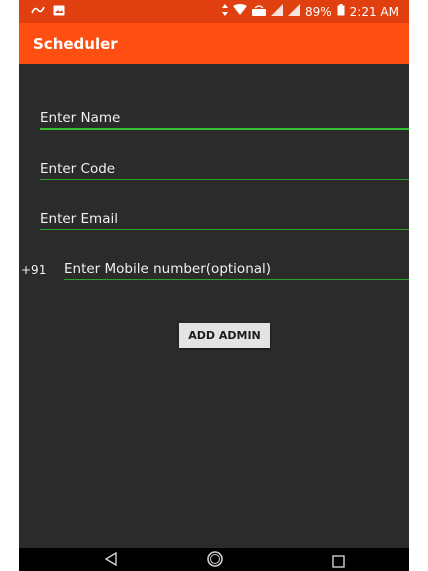 This screenshot has height=571, width=428. I want to click on add-admin-button: ADD ADMIN, so click(224, 335).